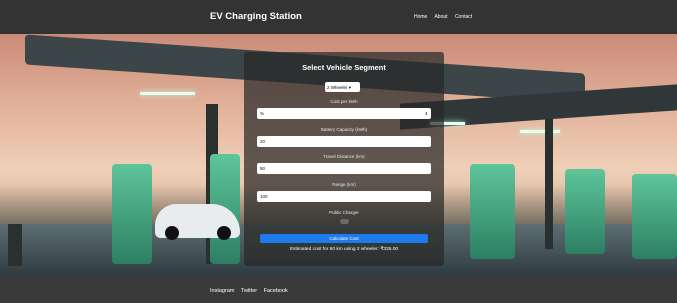 Image resolution: width=677 pixels, height=303 pixels. Describe the element at coordinates (249, 291) in the screenshot. I see `twitter-link: Twitter` at that location.